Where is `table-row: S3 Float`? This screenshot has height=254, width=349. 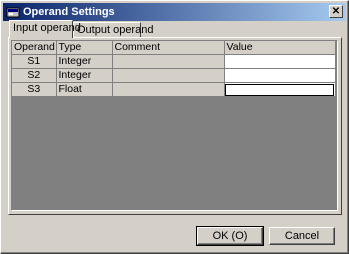
table-row: S3 Float is located at coordinates (174, 89).